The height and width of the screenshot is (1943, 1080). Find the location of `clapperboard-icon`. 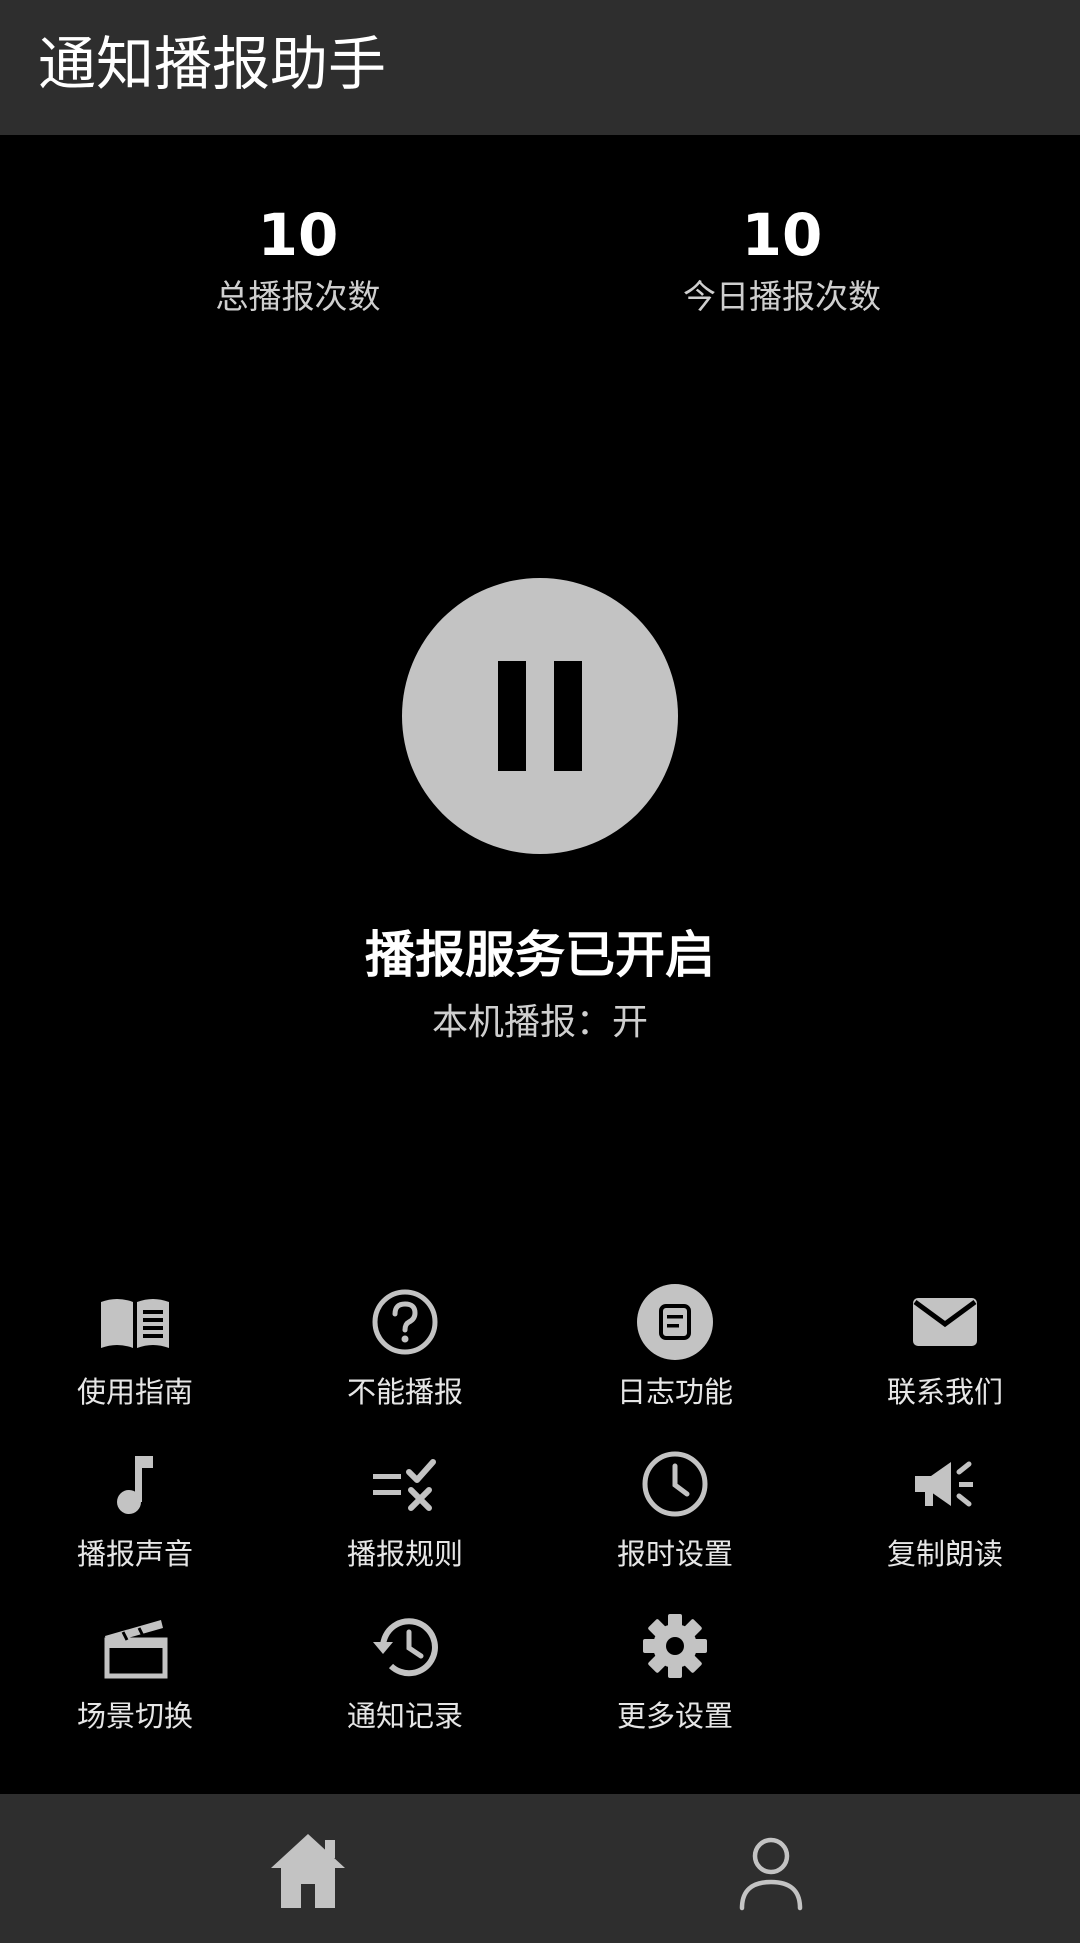

clapperboard-icon is located at coordinates (135, 1646).